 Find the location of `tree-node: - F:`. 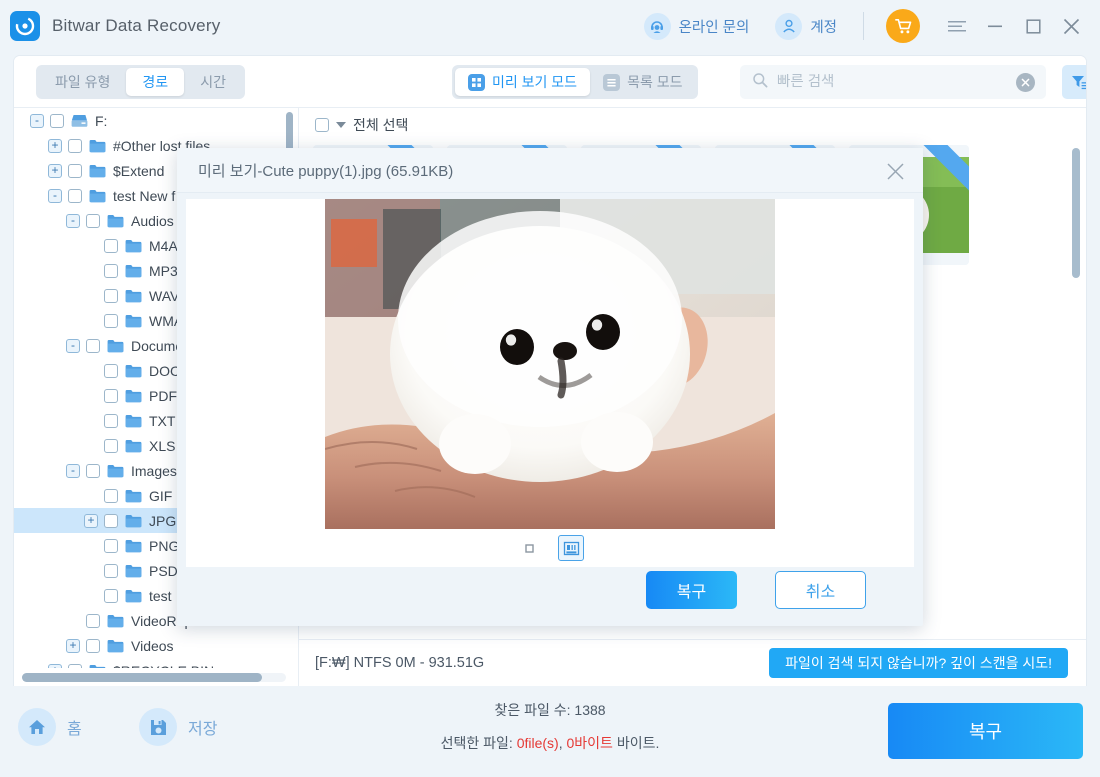

tree-node: - F: is located at coordinates (156, 120).